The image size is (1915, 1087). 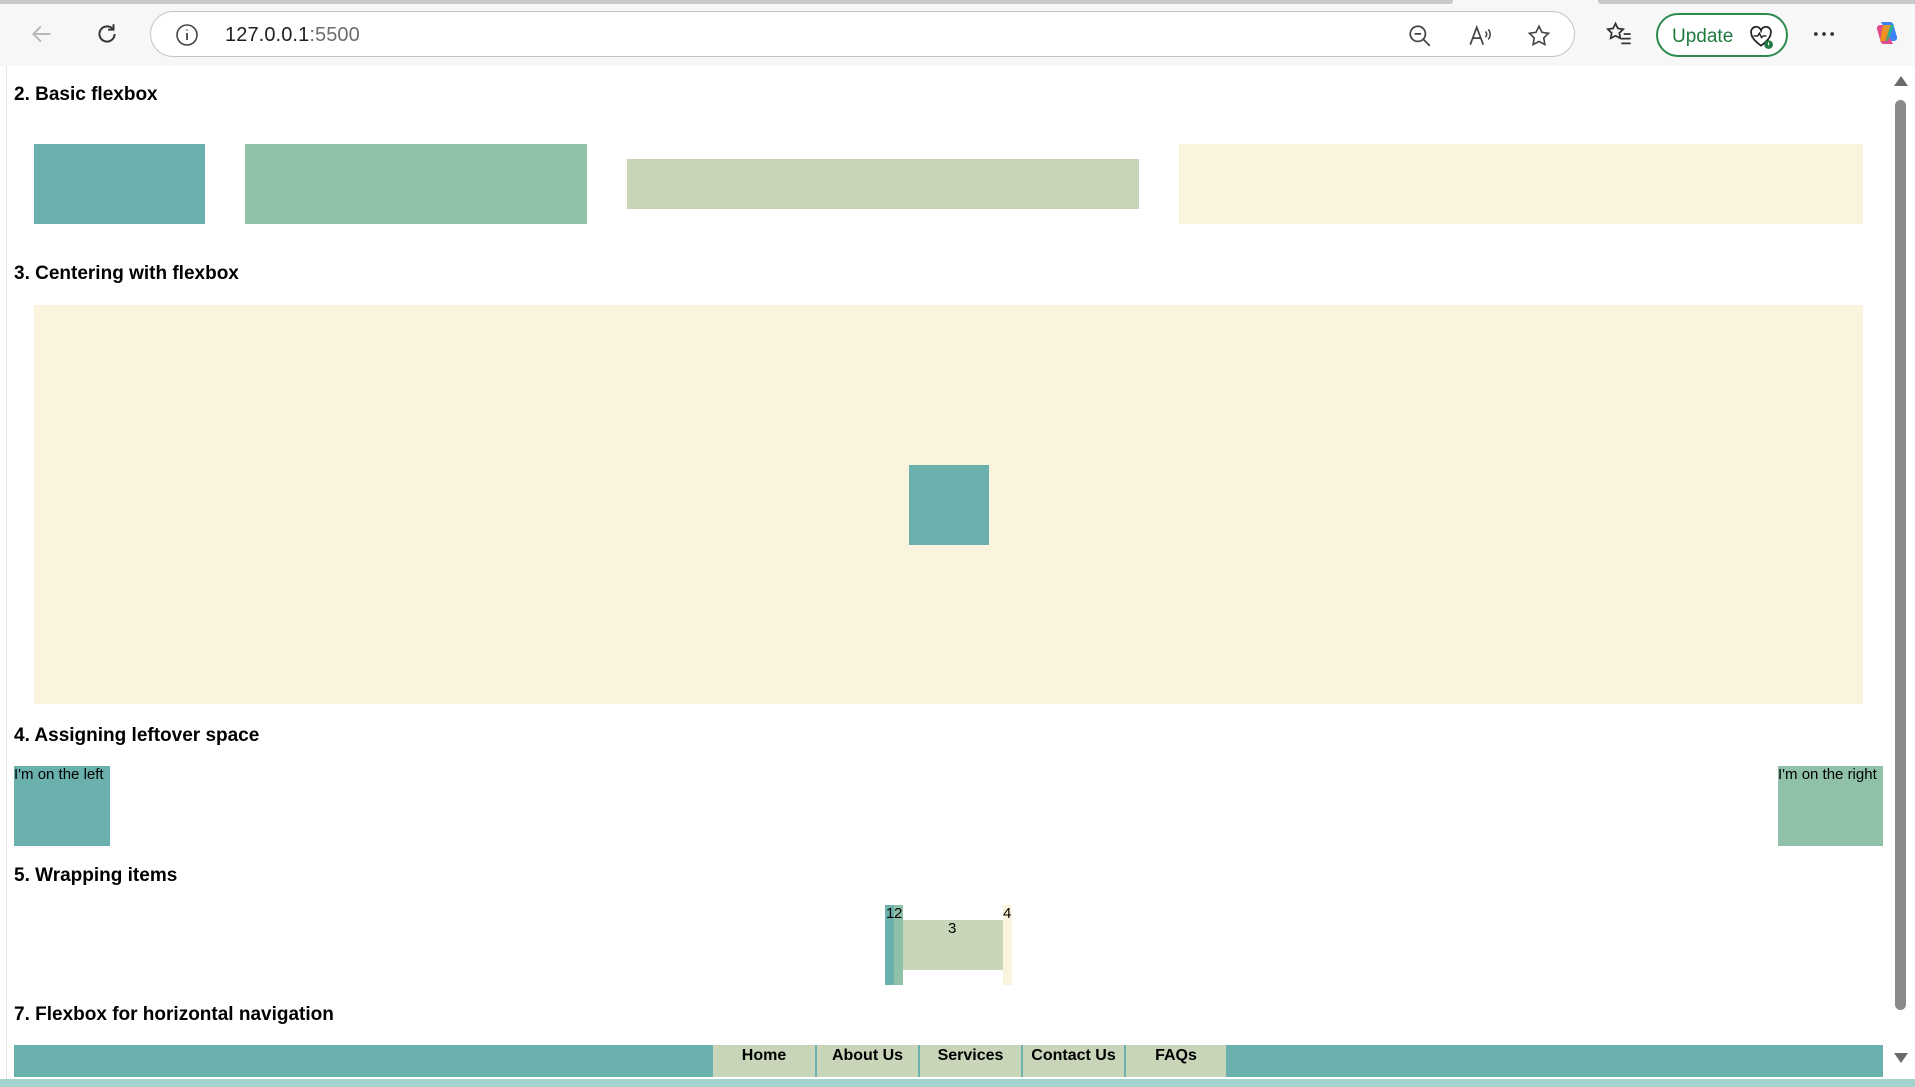 I want to click on section-title-basic: 2. Basic flexbox, so click(x=86, y=94).